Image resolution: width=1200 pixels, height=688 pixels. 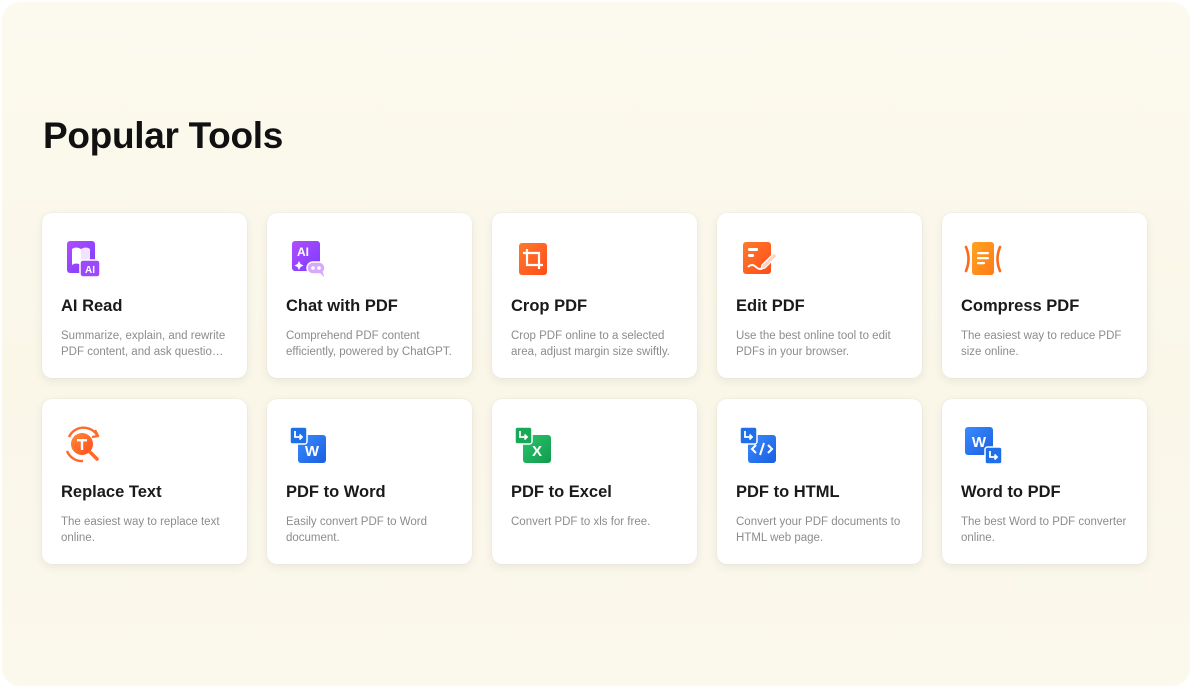 I want to click on word-to-pdf-icon: W, so click(x=983, y=445).